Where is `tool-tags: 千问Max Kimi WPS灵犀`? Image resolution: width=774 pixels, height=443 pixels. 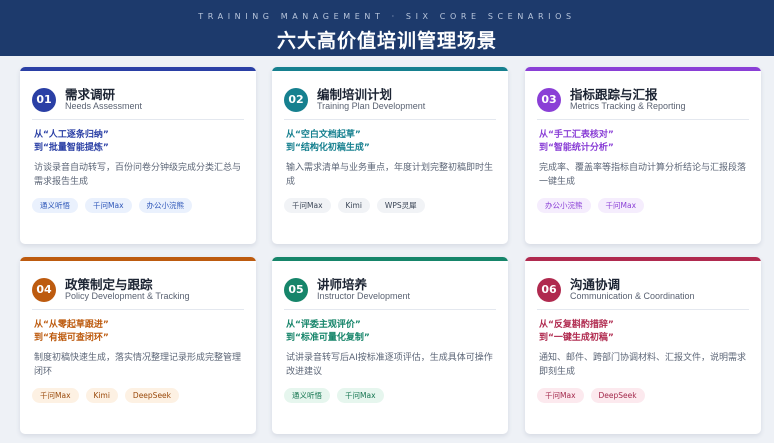
tool-tags: 千问Max Kimi WPS灵犀 is located at coordinates (354, 205).